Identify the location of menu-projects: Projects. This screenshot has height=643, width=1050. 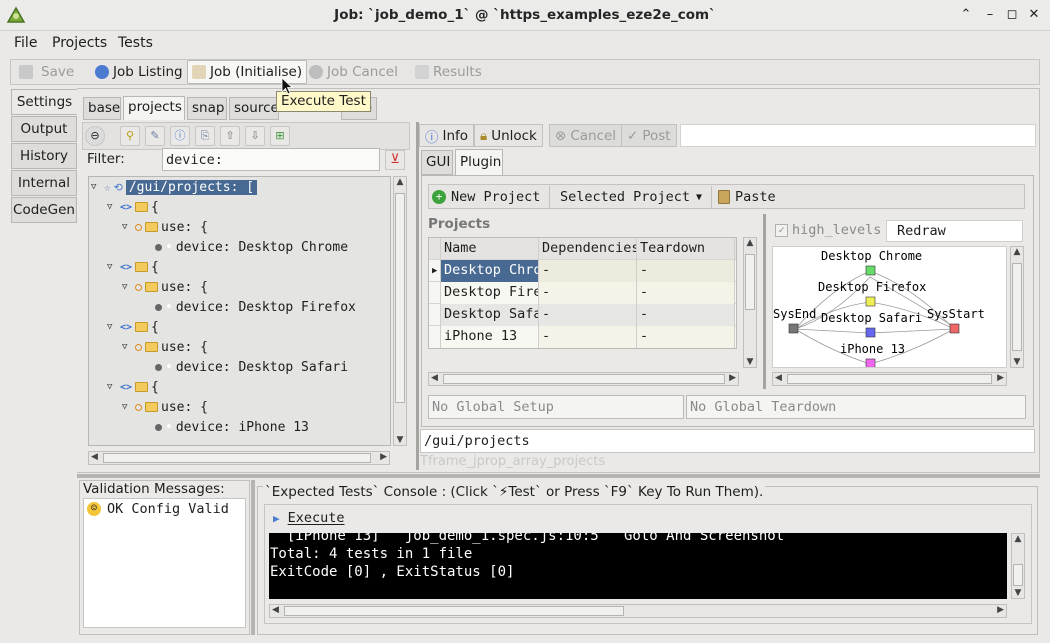
(79, 43).